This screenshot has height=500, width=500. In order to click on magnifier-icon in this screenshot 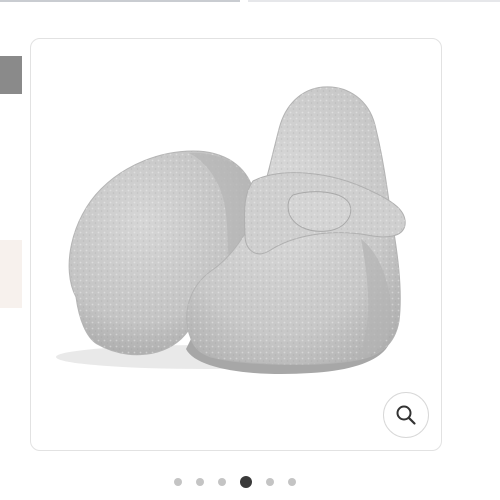, I will do `click(406, 415)`.